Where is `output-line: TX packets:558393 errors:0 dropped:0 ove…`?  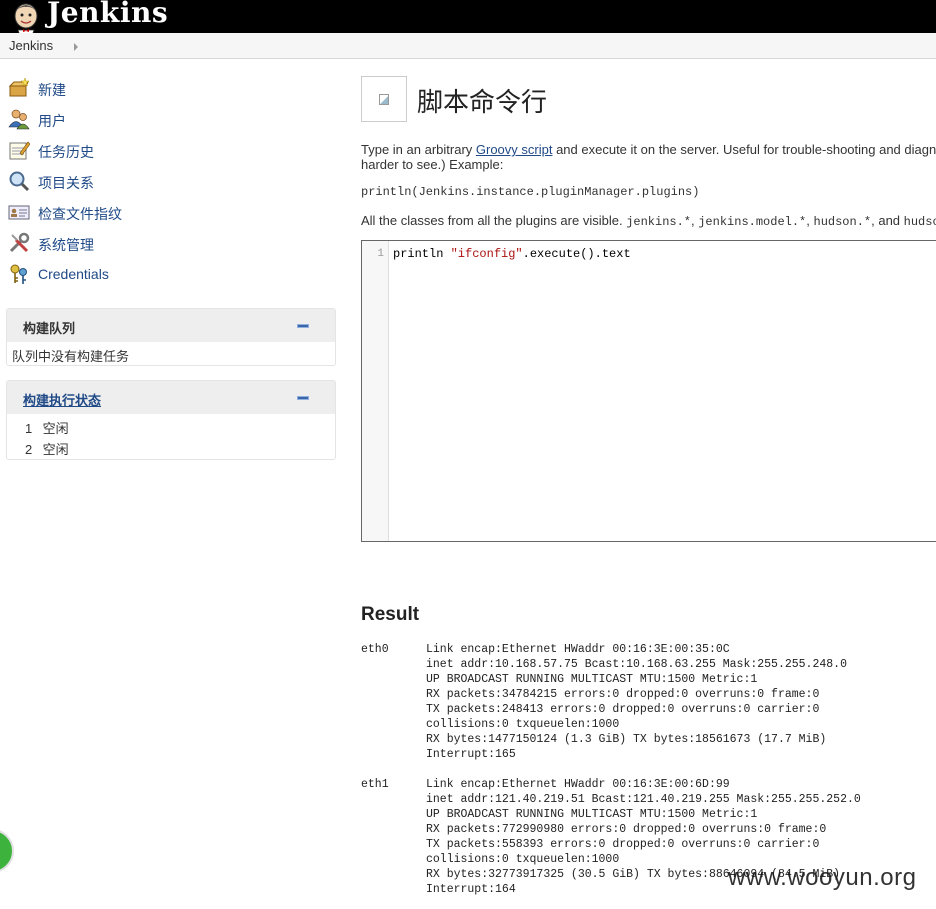
output-line: TX packets:558393 errors:0 dropped:0 ove… is located at coordinates (623, 844).